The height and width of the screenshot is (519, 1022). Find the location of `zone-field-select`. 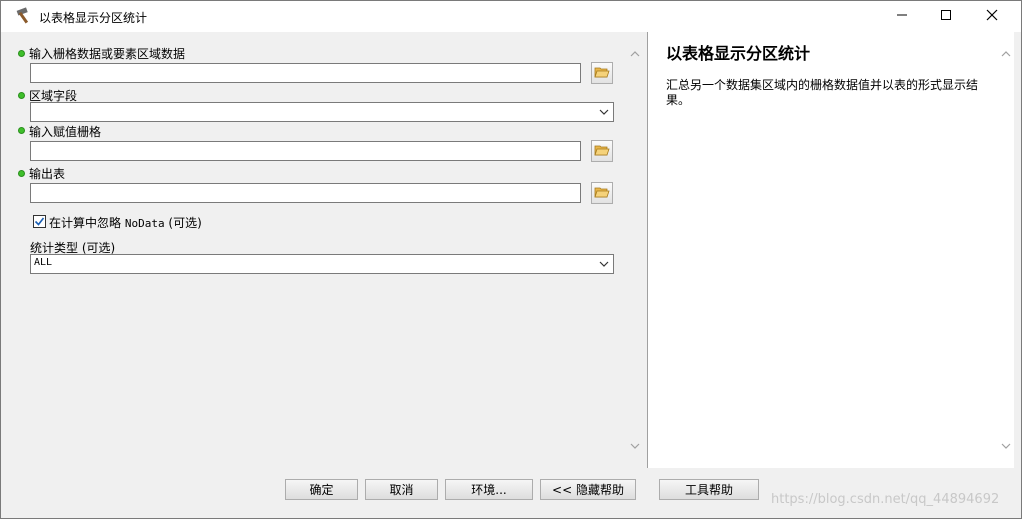

zone-field-select is located at coordinates (322, 112).